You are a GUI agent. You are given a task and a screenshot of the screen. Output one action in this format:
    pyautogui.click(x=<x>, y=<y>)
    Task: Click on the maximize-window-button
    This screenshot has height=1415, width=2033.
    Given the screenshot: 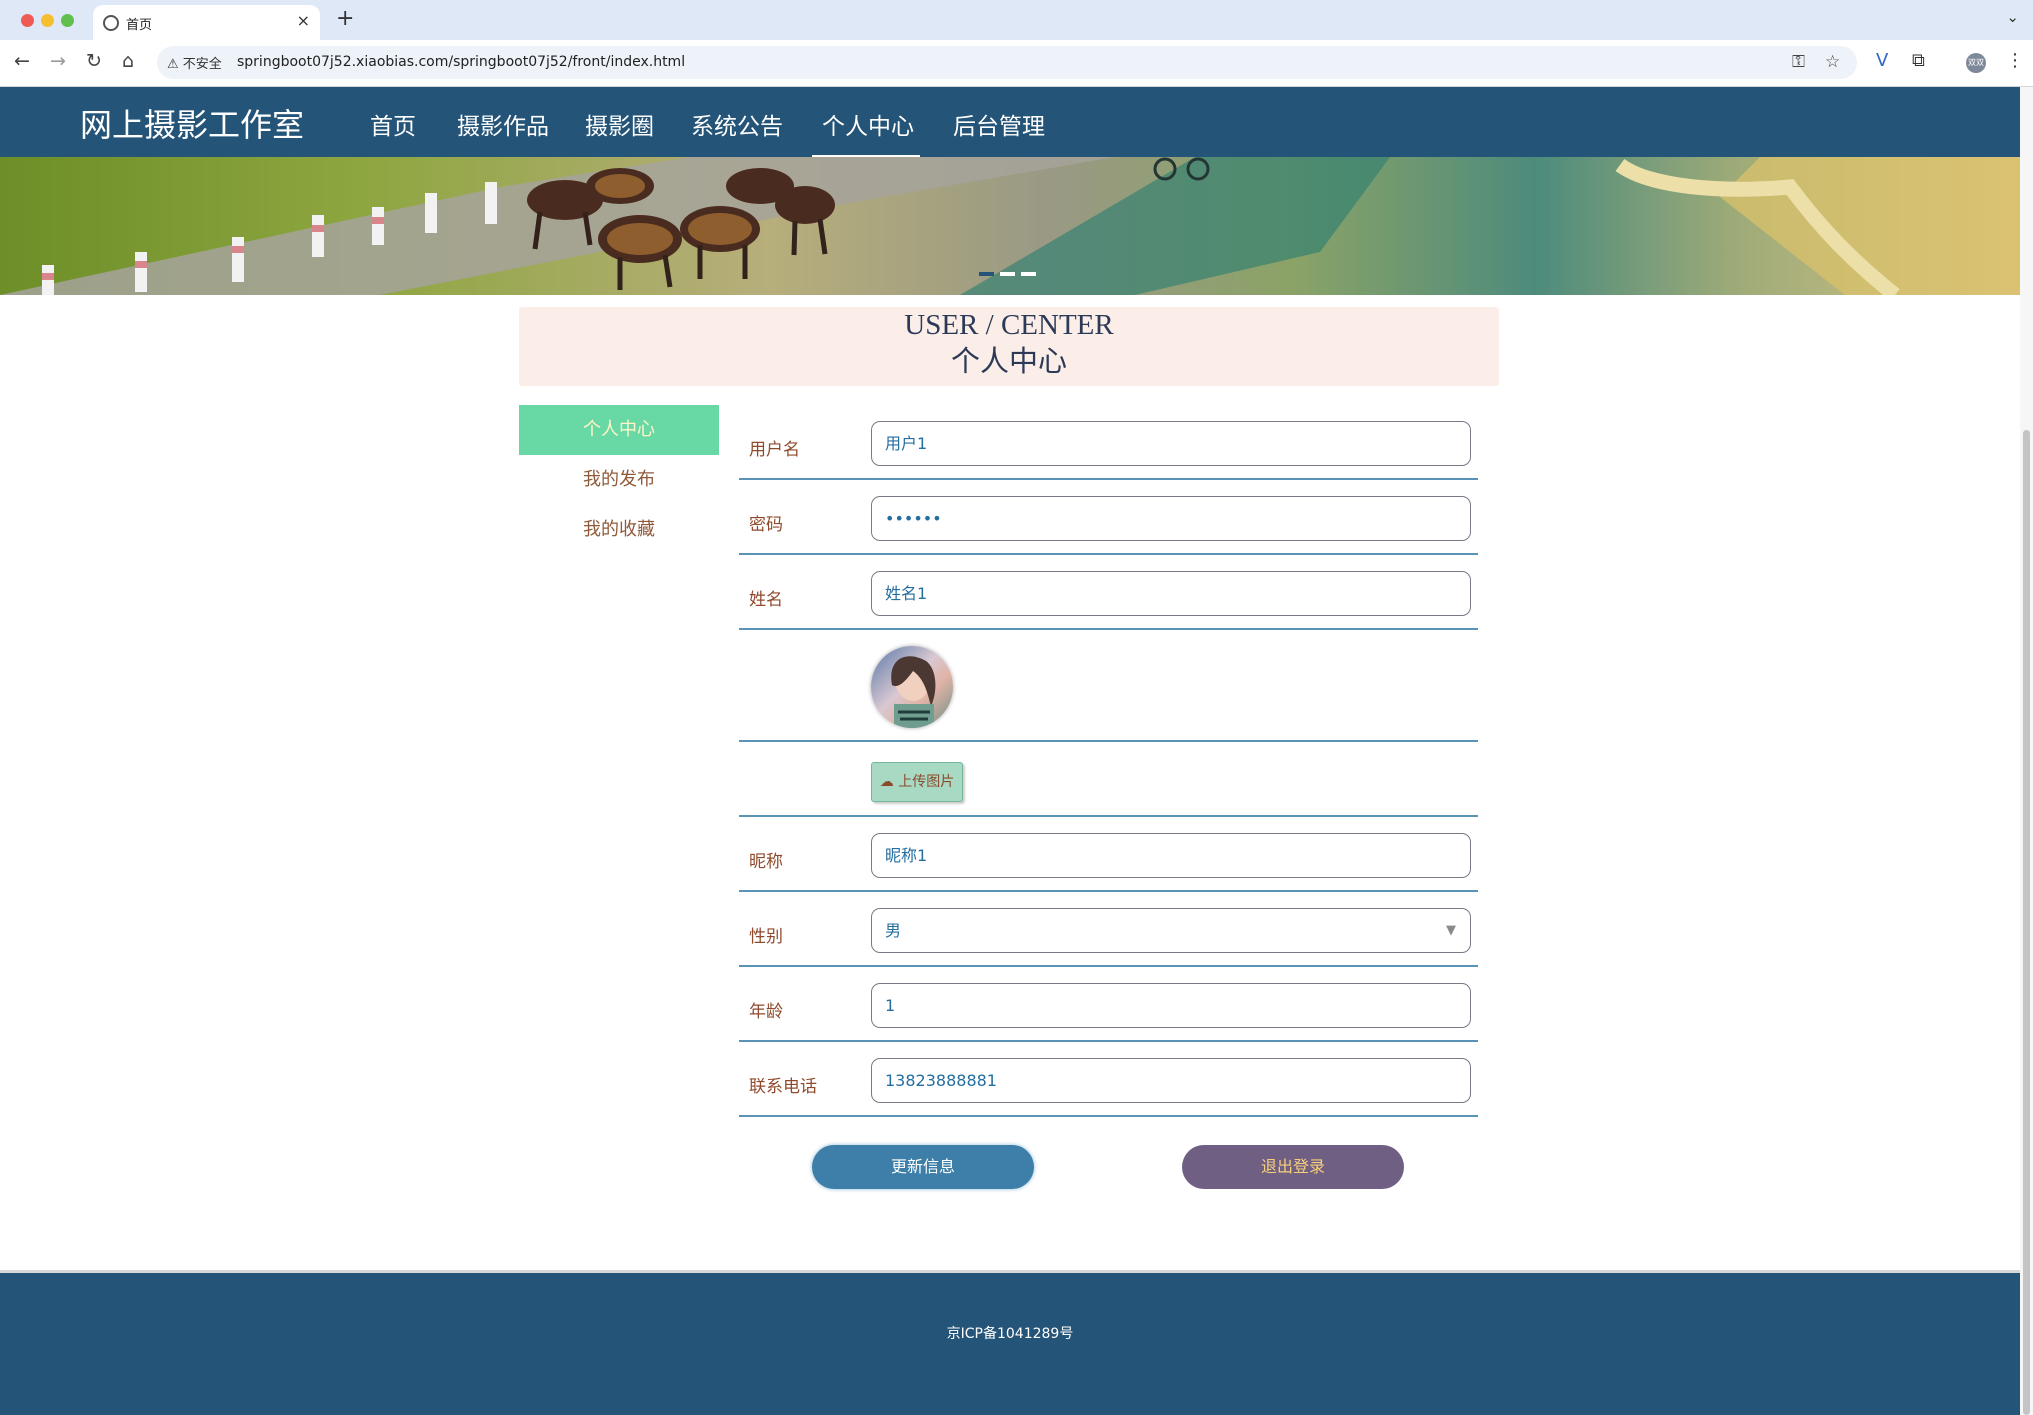 What is the action you would take?
    pyautogui.click(x=67, y=20)
    